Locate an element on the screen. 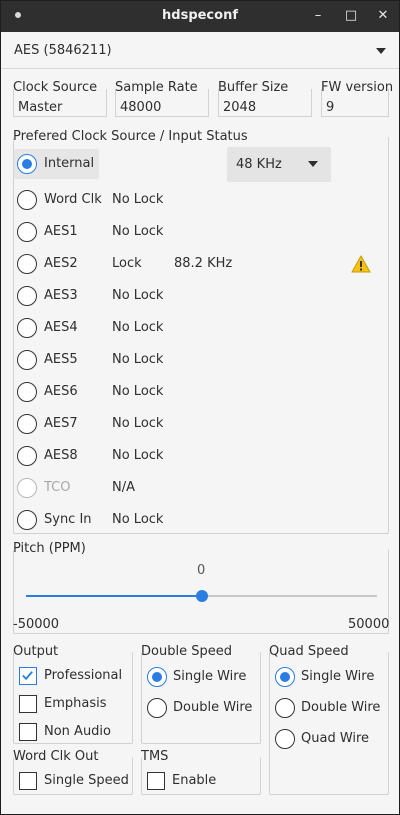 This screenshot has width=400, height=815. clock-source-label: Word Clk is located at coordinates (73, 199).